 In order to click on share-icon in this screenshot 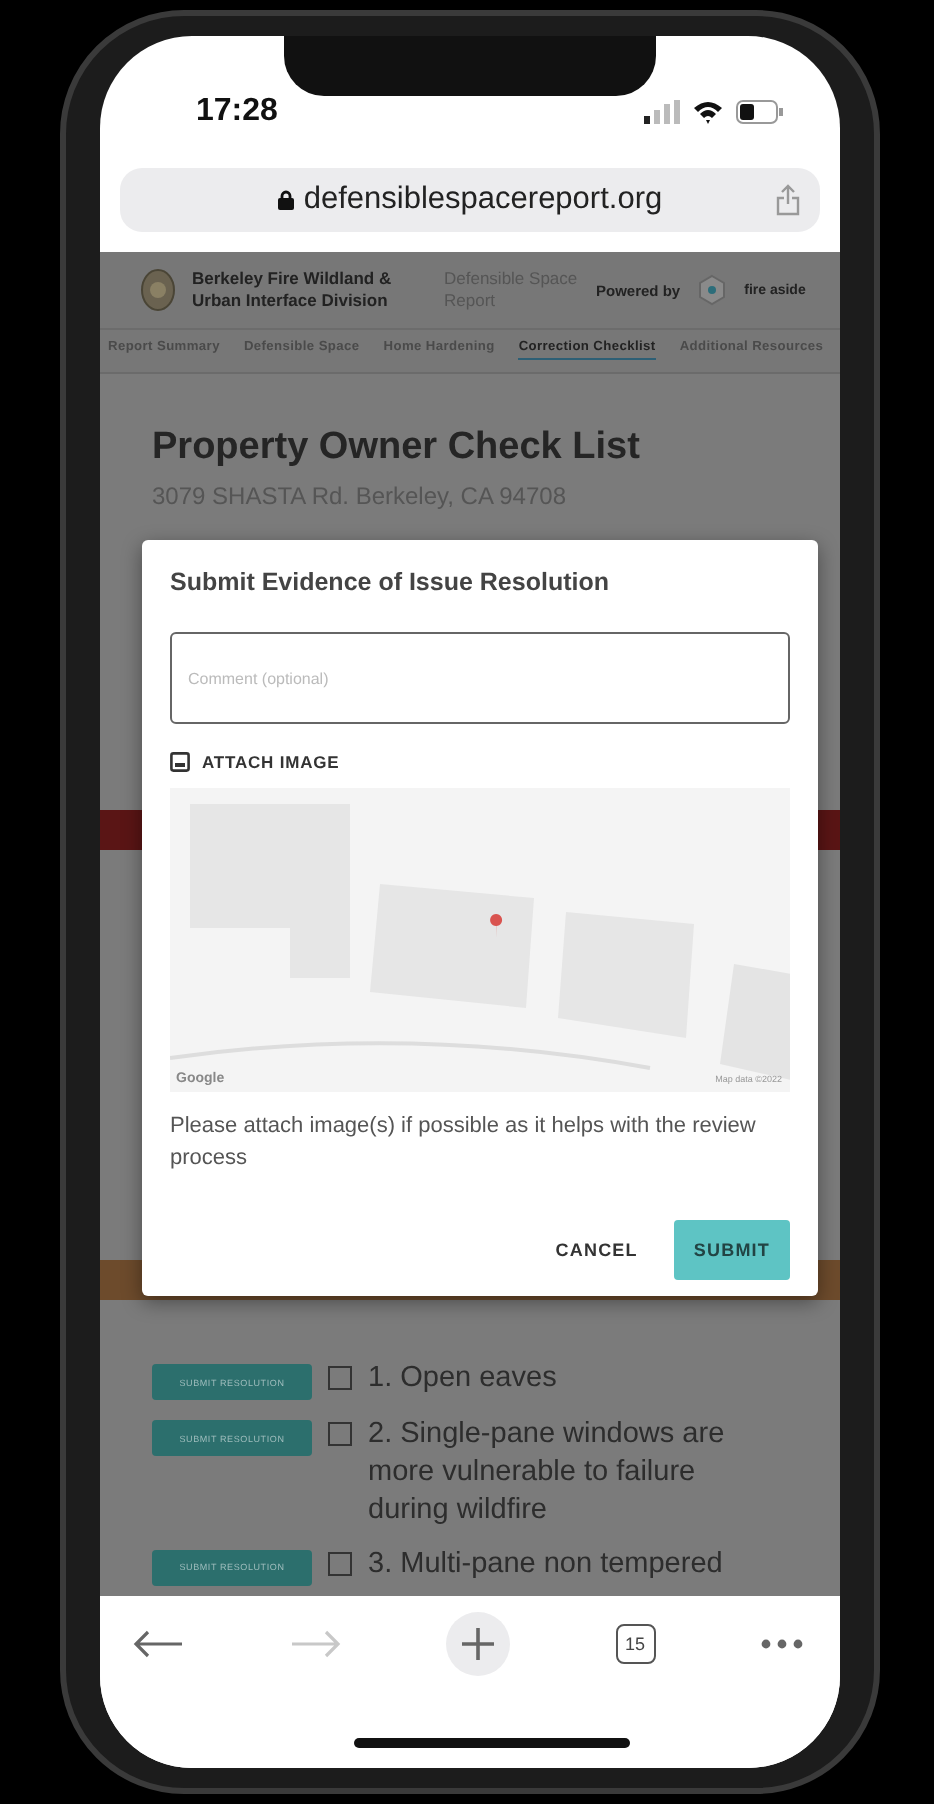, I will do `click(788, 200)`.